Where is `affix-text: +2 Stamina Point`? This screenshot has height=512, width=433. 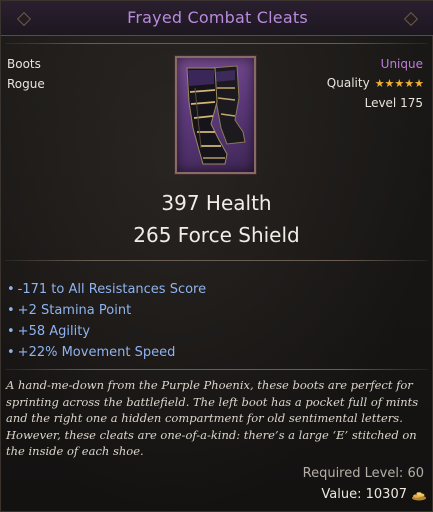 affix-text: +2 Stamina Point is located at coordinates (74, 310).